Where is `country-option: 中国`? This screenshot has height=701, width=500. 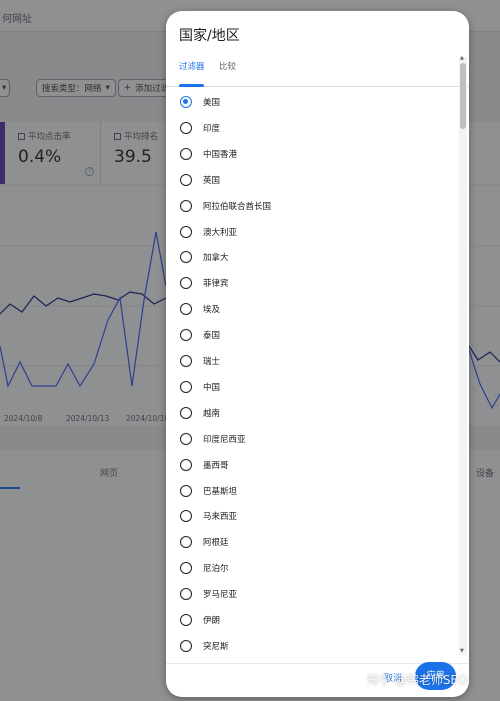 country-option: 中国 is located at coordinates (312, 387).